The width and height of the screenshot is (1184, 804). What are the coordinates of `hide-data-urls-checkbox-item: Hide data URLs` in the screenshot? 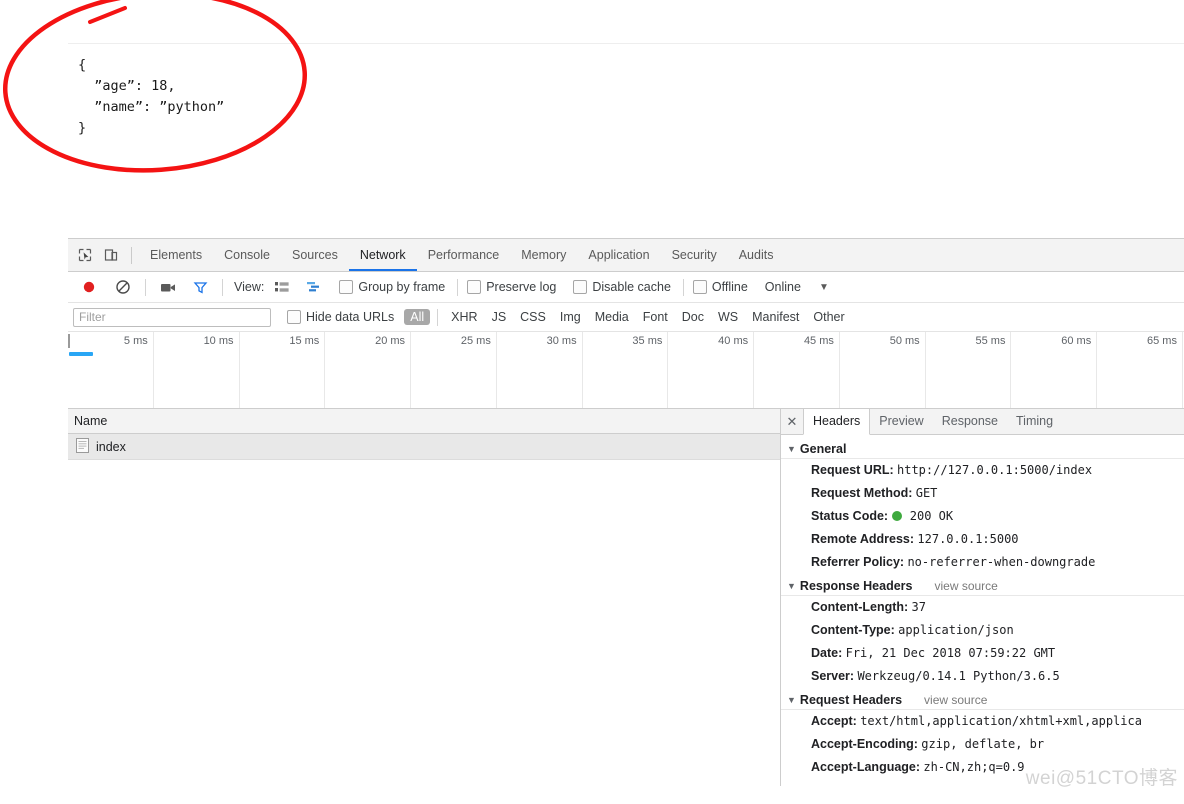 It's located at (340, 317).